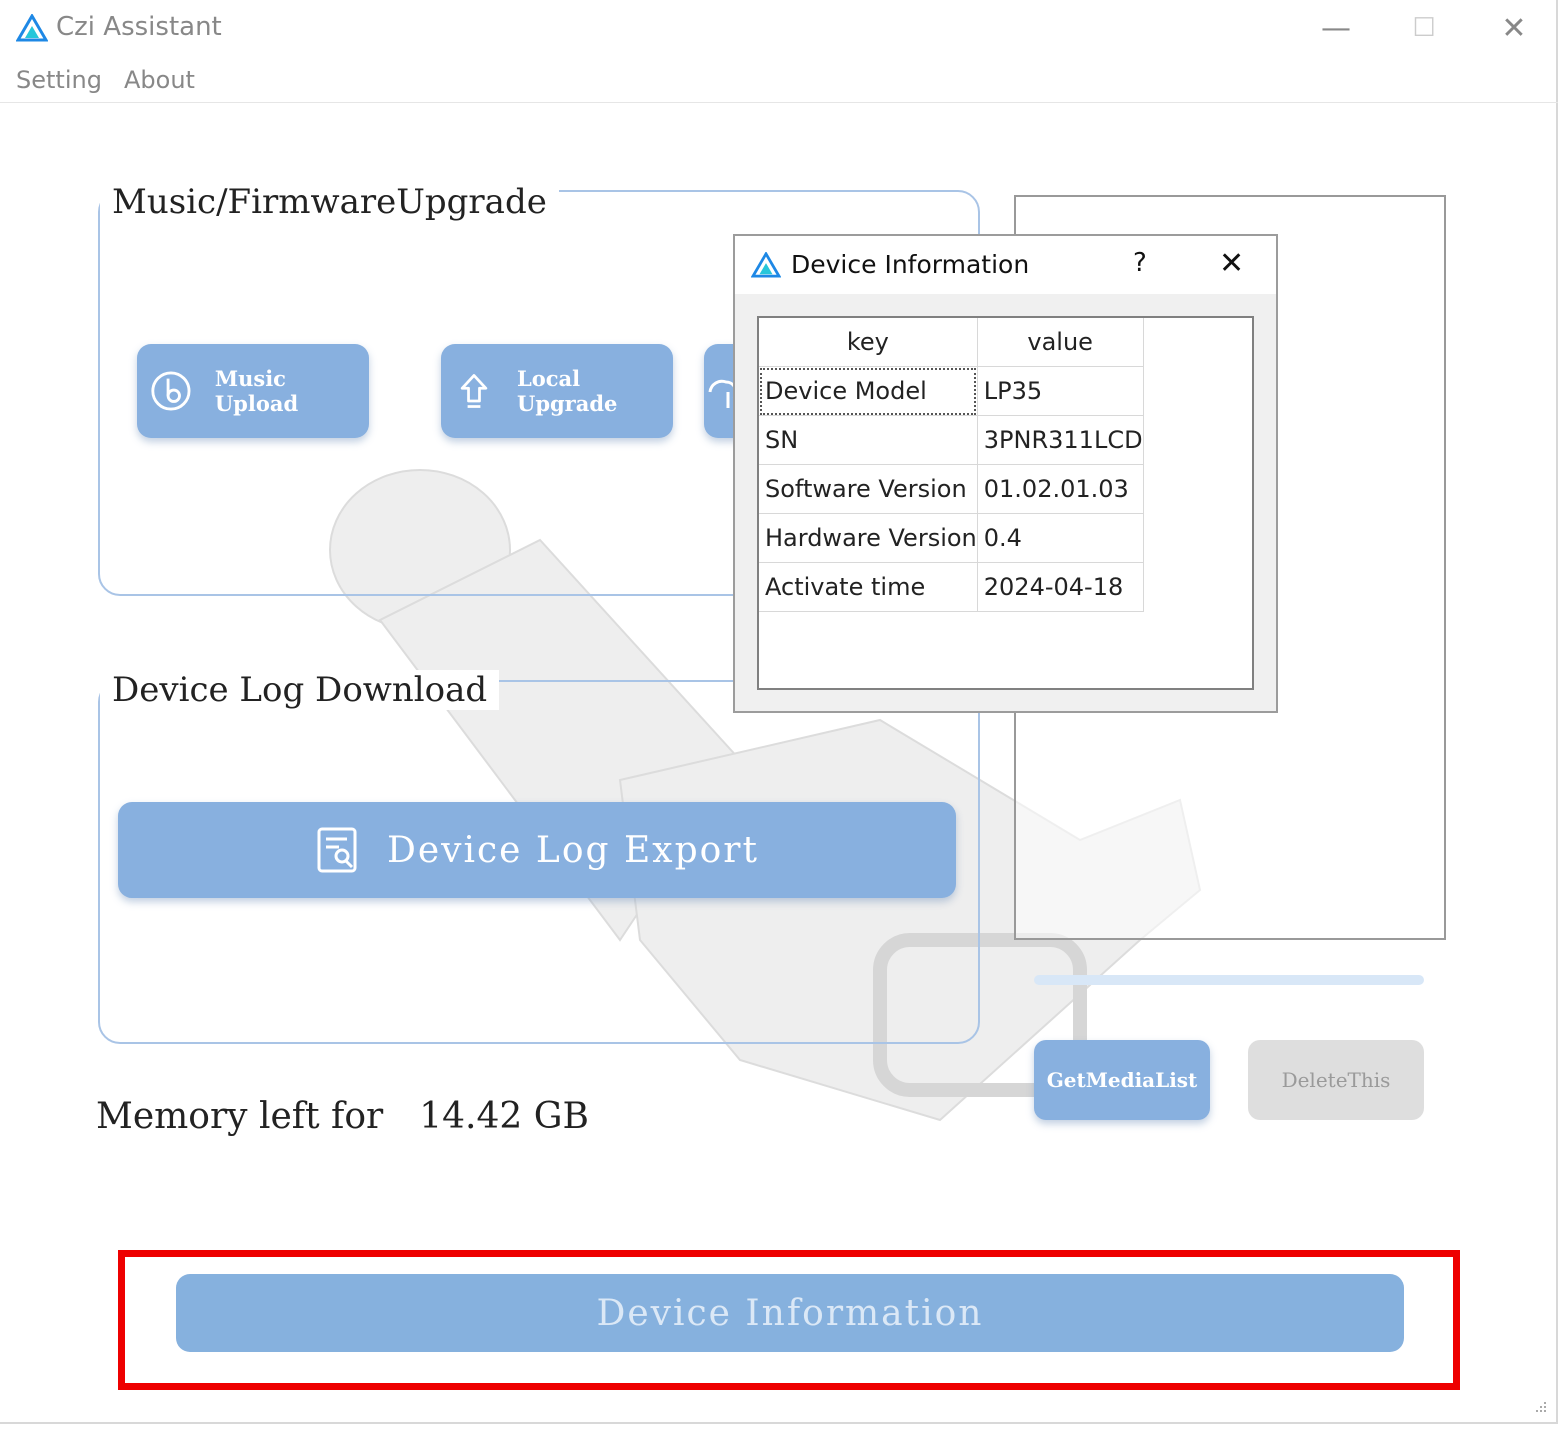  I want to click on table-cell-key: Activate time, so click(868, 587).